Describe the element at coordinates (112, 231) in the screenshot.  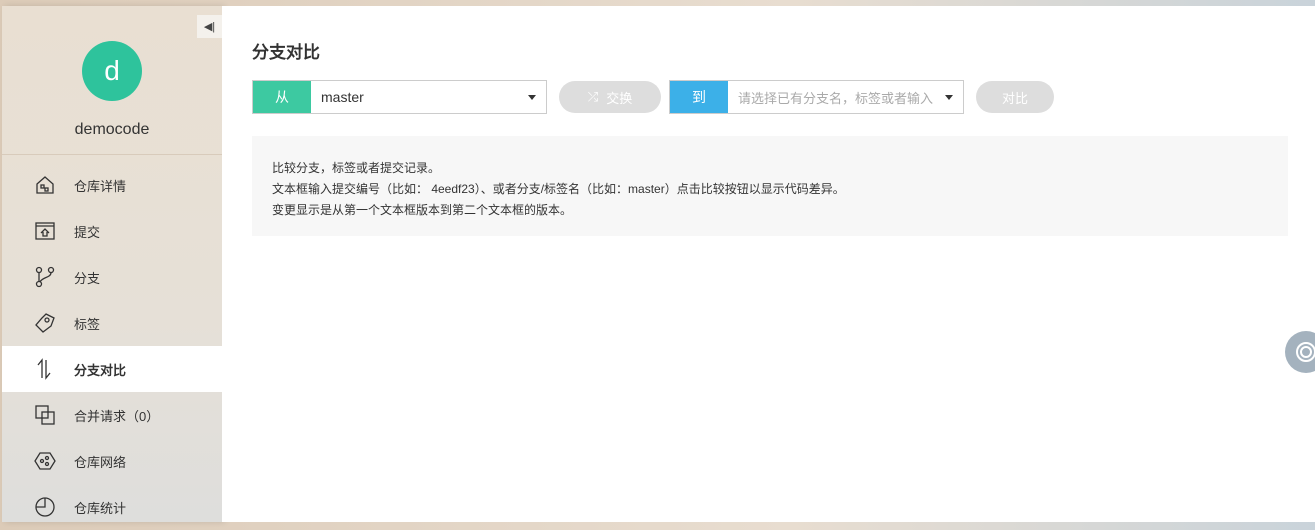
I see `sidebar-item-commits: 提交` at that location.